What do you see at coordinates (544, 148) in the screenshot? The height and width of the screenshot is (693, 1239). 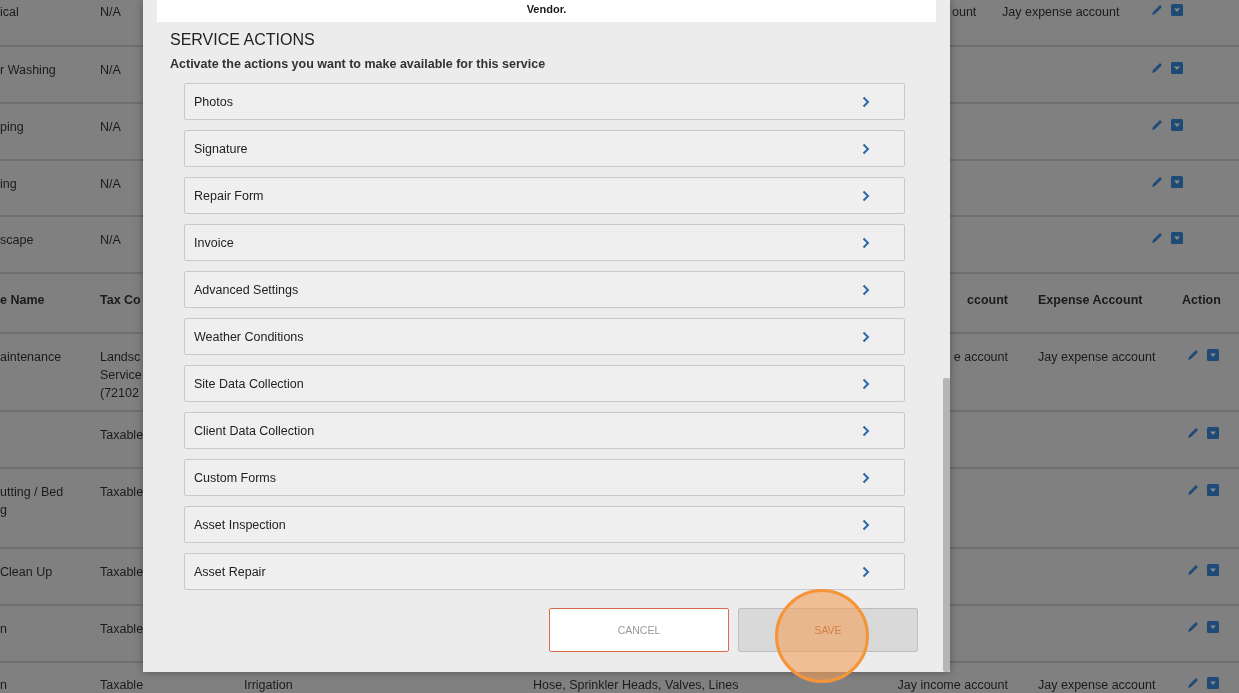 I see `action-item: Signature` at bounding box center [544, 148].